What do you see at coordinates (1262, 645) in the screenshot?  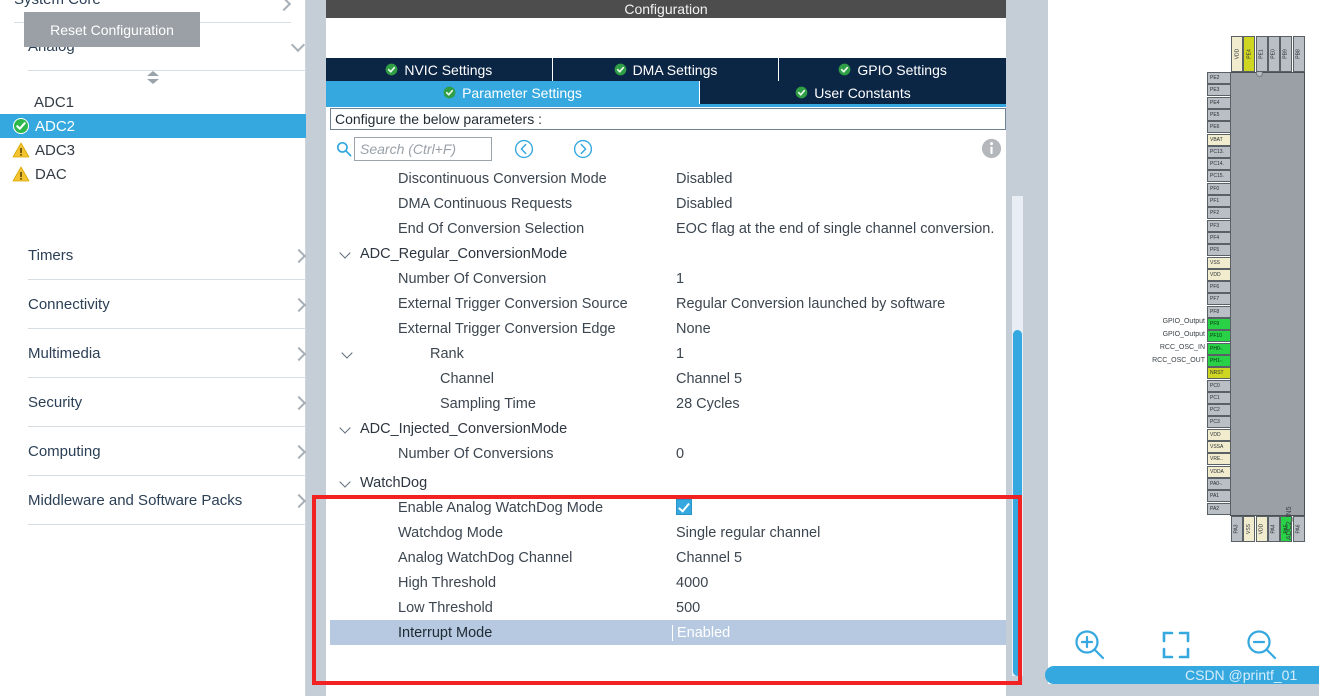 I see `zoom-out-icon` at bounding box center [1262, 645].